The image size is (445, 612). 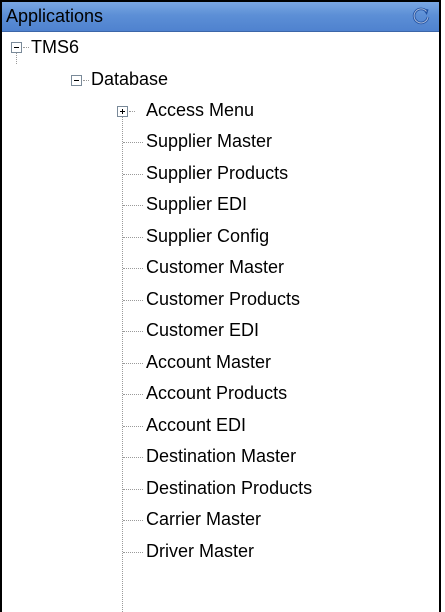 I want to click on tree-leaf-label: Supplier Master, so click(x=209, y=141).